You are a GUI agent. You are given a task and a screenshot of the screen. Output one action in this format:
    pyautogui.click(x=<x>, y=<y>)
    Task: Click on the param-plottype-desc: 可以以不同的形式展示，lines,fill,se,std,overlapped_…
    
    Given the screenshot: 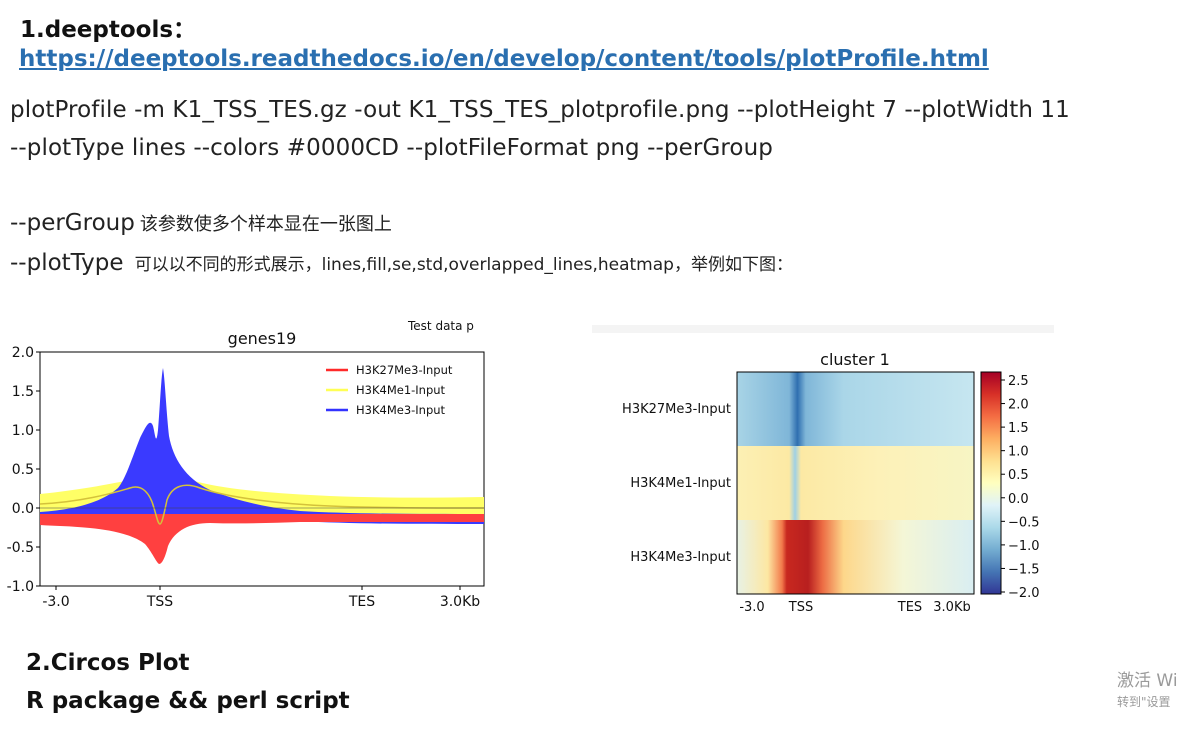 What is the action you would take?
    pyautogui.click(x=463, y=265)
    